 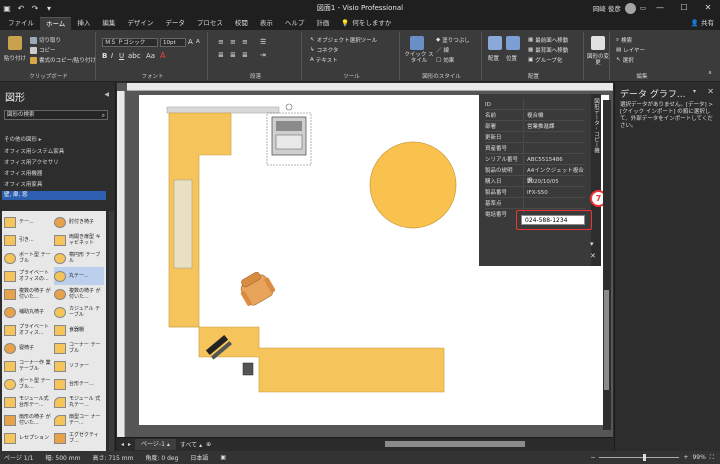 I want to click on font-size-combo: 10pt, so click(x=173, y=42).